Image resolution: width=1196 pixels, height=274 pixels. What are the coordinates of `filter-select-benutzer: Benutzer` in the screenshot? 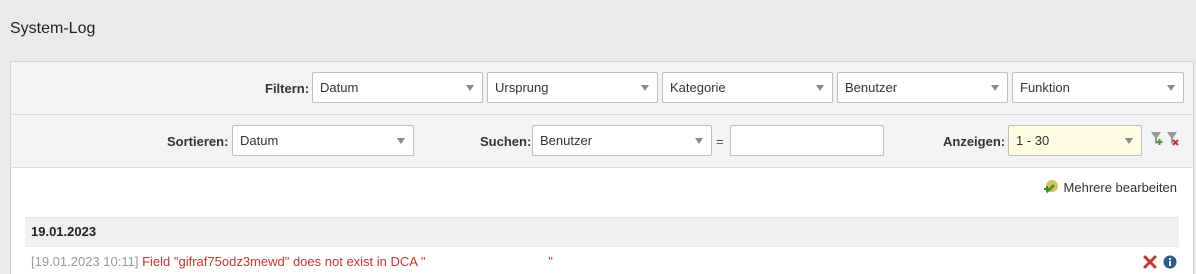 It's located at (922, 87).